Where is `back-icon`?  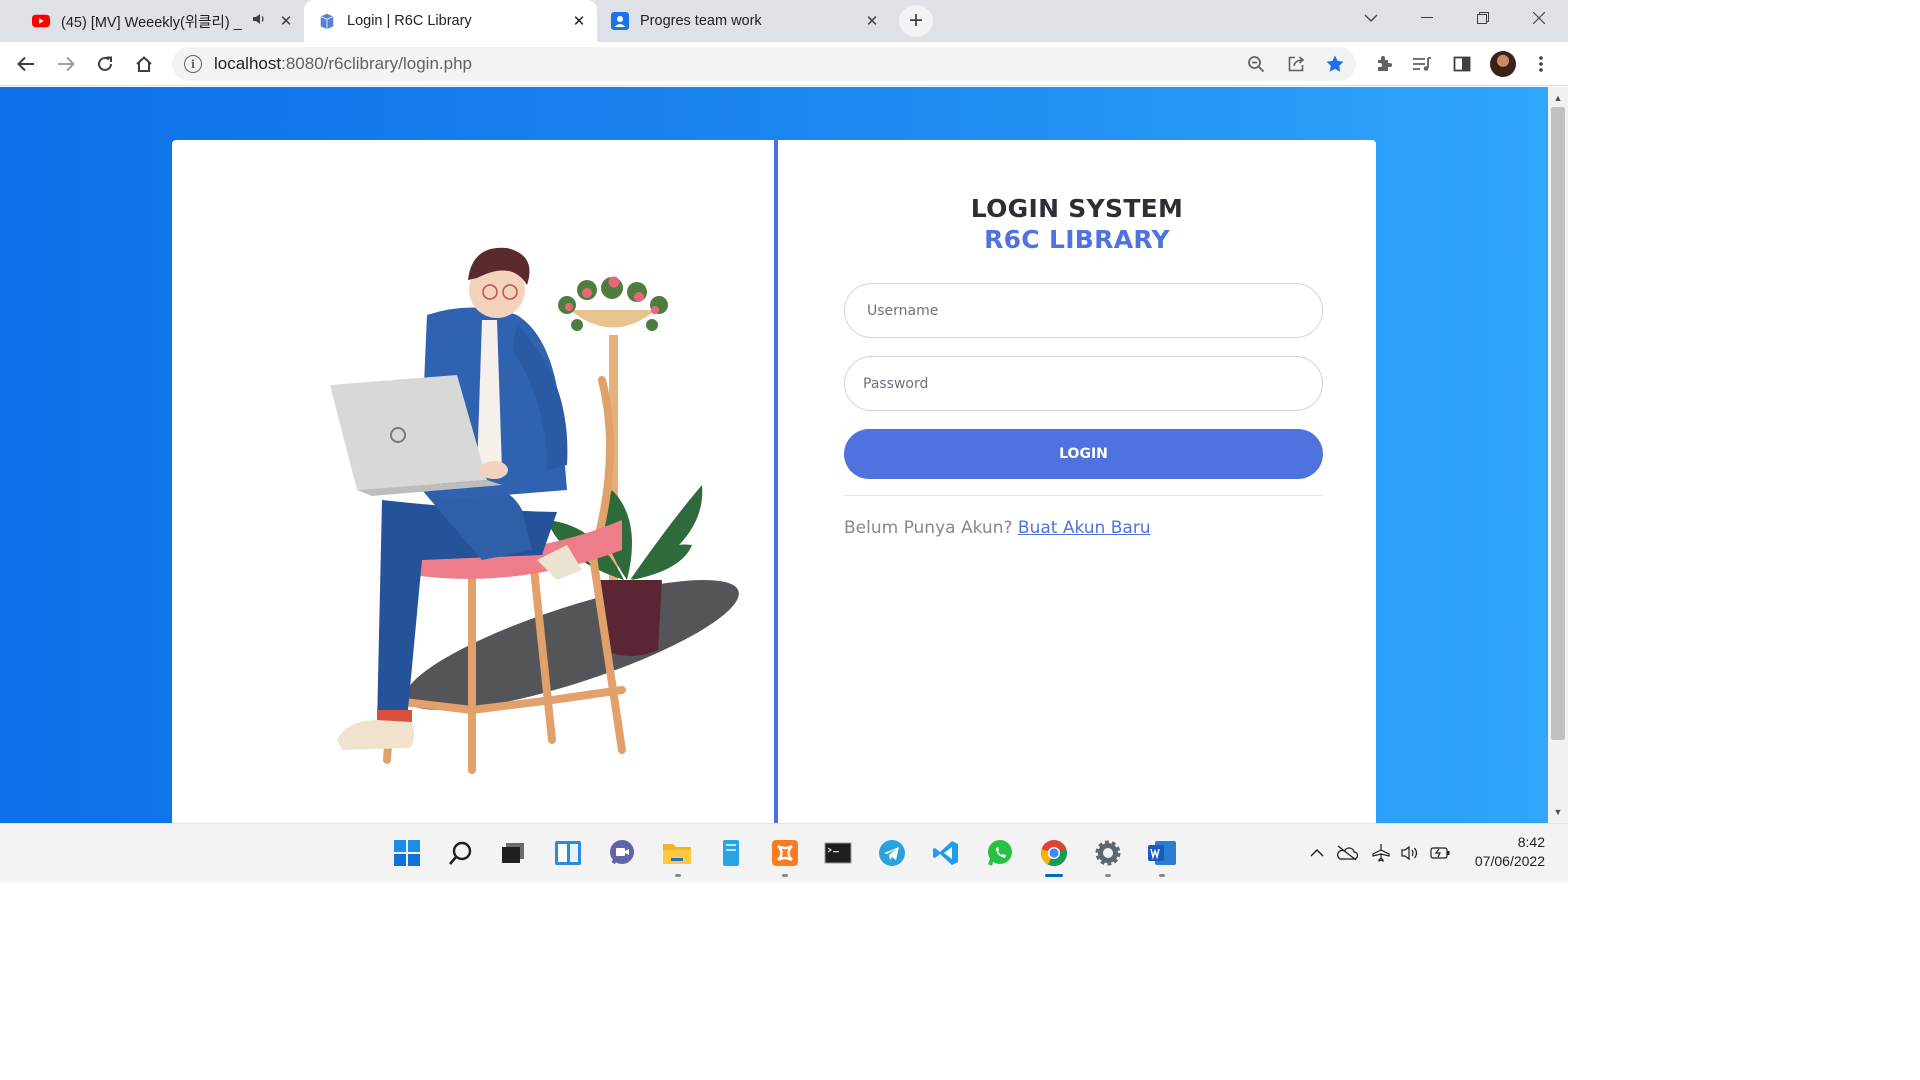 back-icon is located at coordinates (26, 64).